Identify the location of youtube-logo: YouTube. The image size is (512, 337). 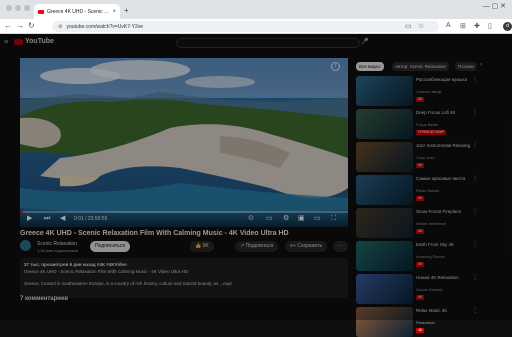
(34, 41).